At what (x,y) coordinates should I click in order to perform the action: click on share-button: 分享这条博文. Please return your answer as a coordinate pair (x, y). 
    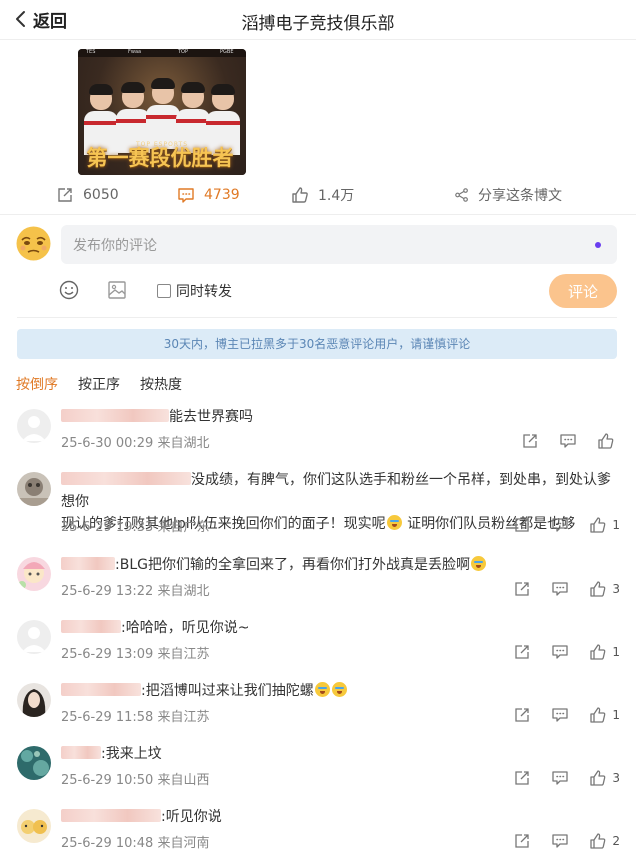
    Looking at the image, I should click on (508, 195).